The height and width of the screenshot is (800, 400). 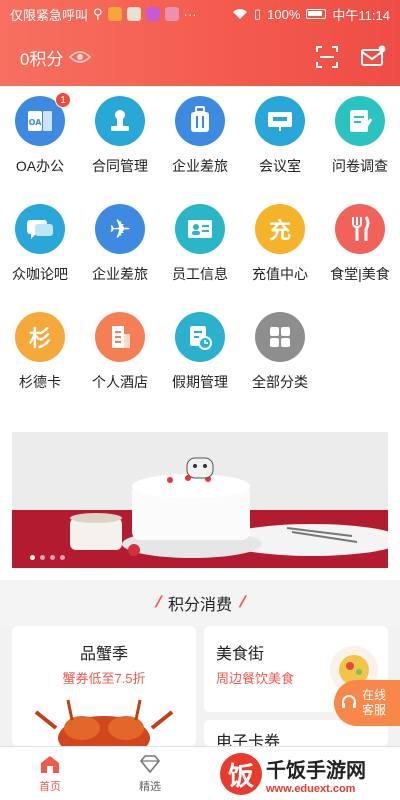 I want to click on grid-item-oa: OA 1 OA办公, so click(x=40, y=144).